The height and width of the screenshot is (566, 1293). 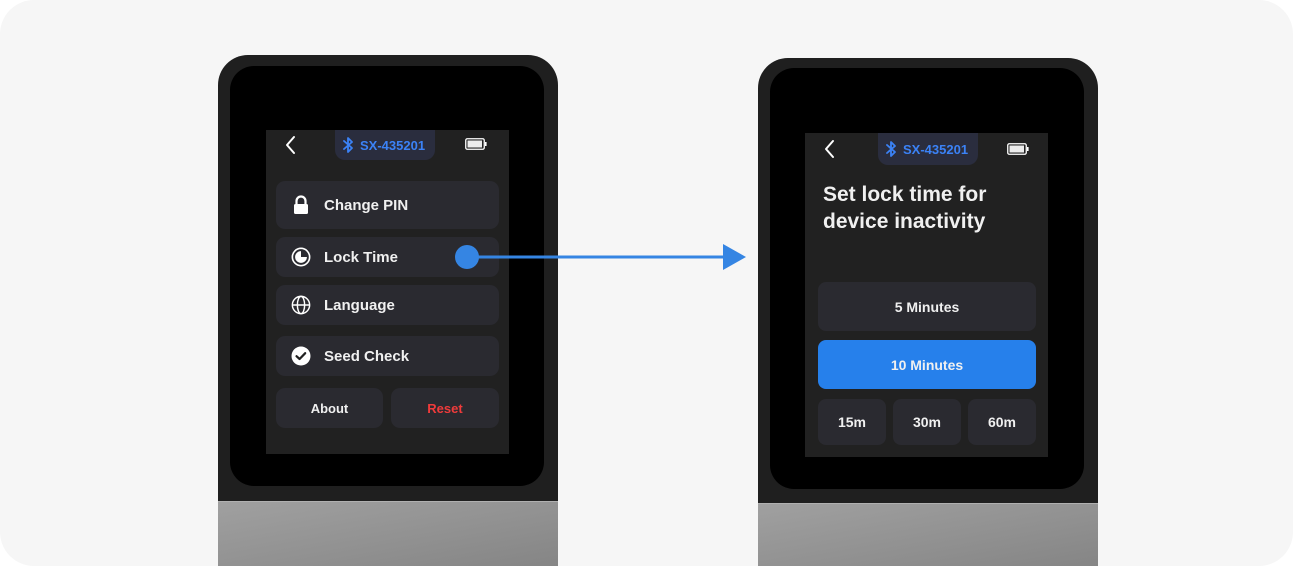 What do you see at coordinates (301, 356) in the screenshot?
I see `check-circle-icon` at bounding box center [301, 356].